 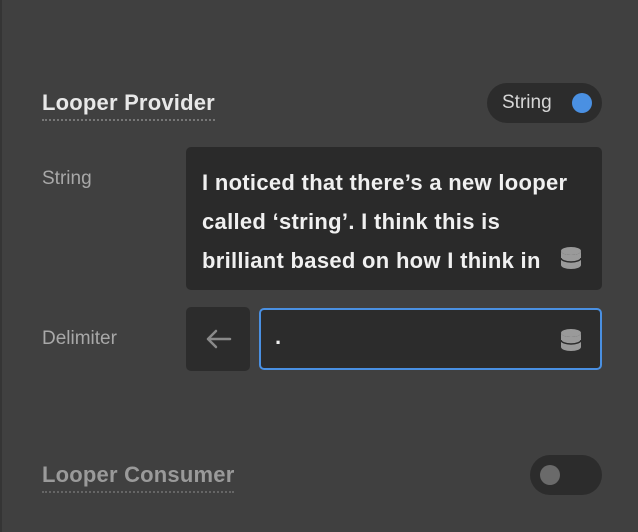 What do you see at coordinates (1, 266) in the screenshot?
I see `panel-edge` at bounding box center [1, 266].